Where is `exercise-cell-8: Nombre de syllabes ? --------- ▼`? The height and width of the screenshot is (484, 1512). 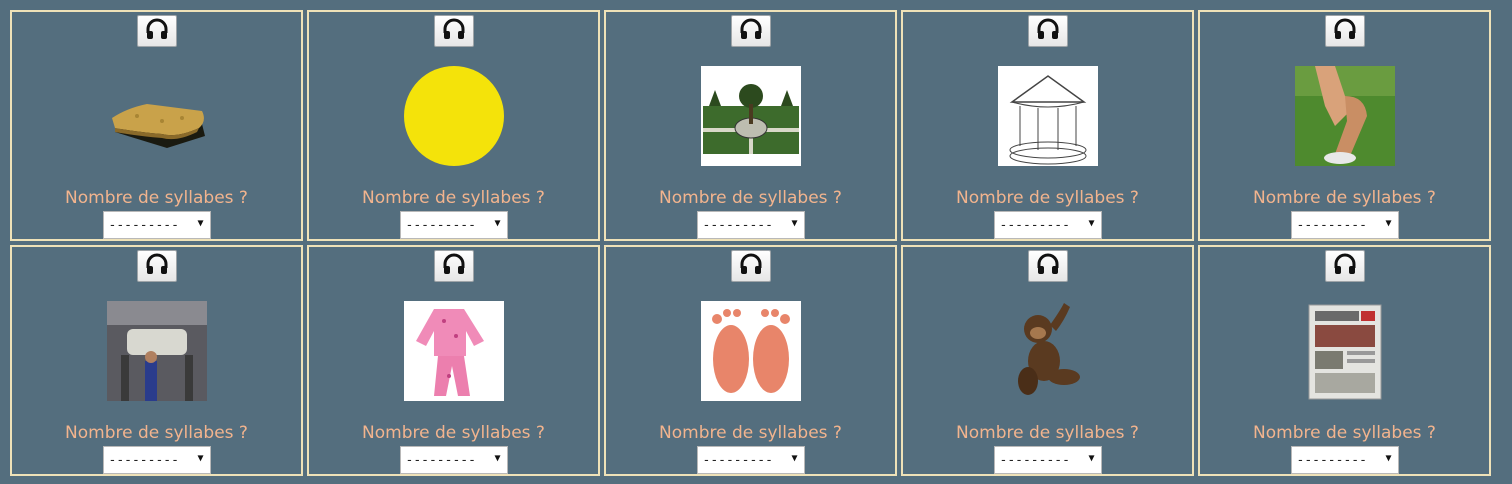
exercise-cell-8: Nombre de syllabes ? --------- ▼ is located at coordinates (750, 360).